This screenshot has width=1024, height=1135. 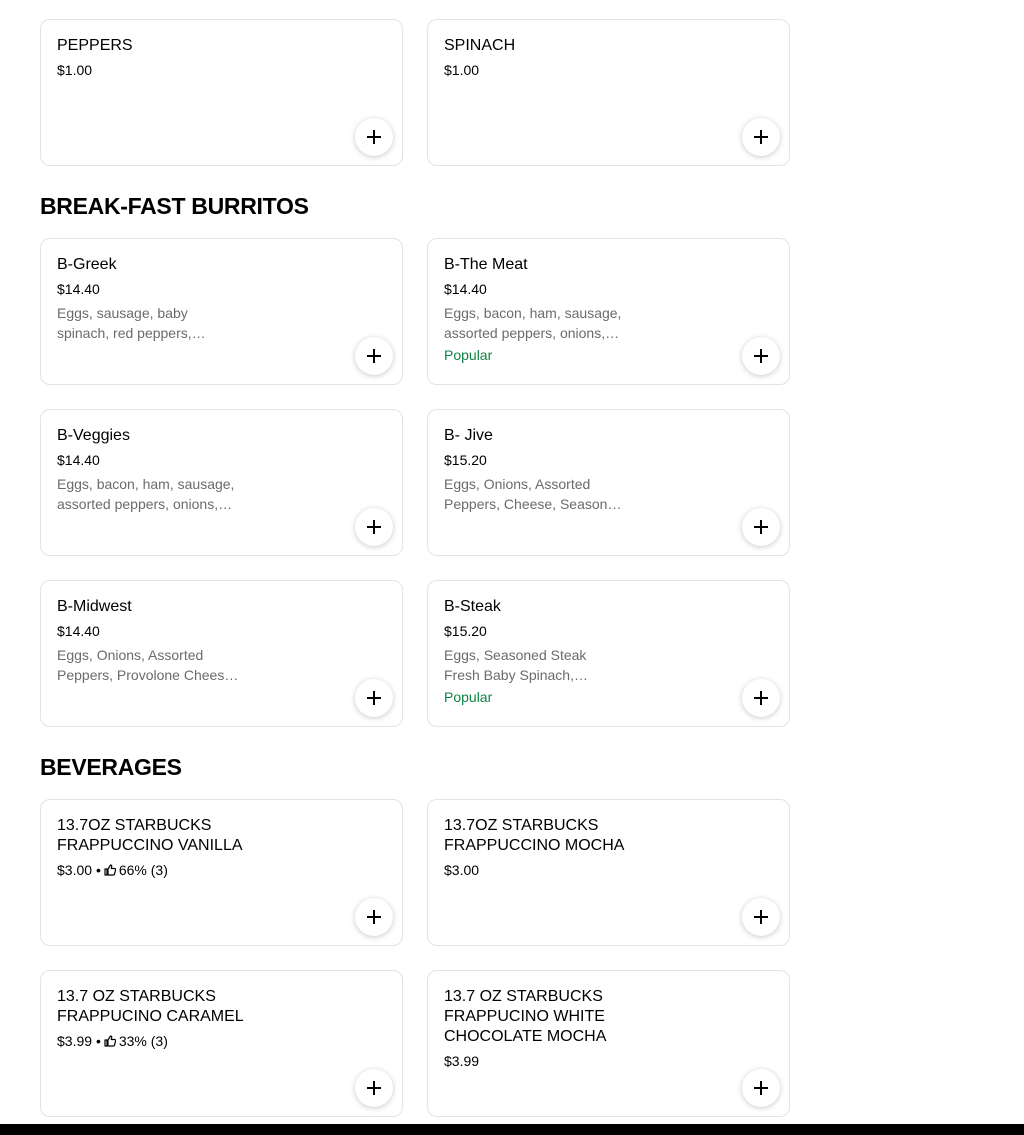 I want to click on rating-text: 33% (3), so click(x=143, y=1041).